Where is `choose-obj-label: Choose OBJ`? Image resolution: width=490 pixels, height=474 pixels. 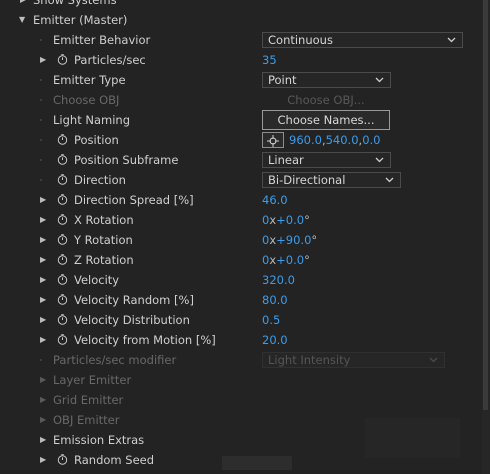 choose-obj-label: Choose OBJ is located at coordinates (86, 100).